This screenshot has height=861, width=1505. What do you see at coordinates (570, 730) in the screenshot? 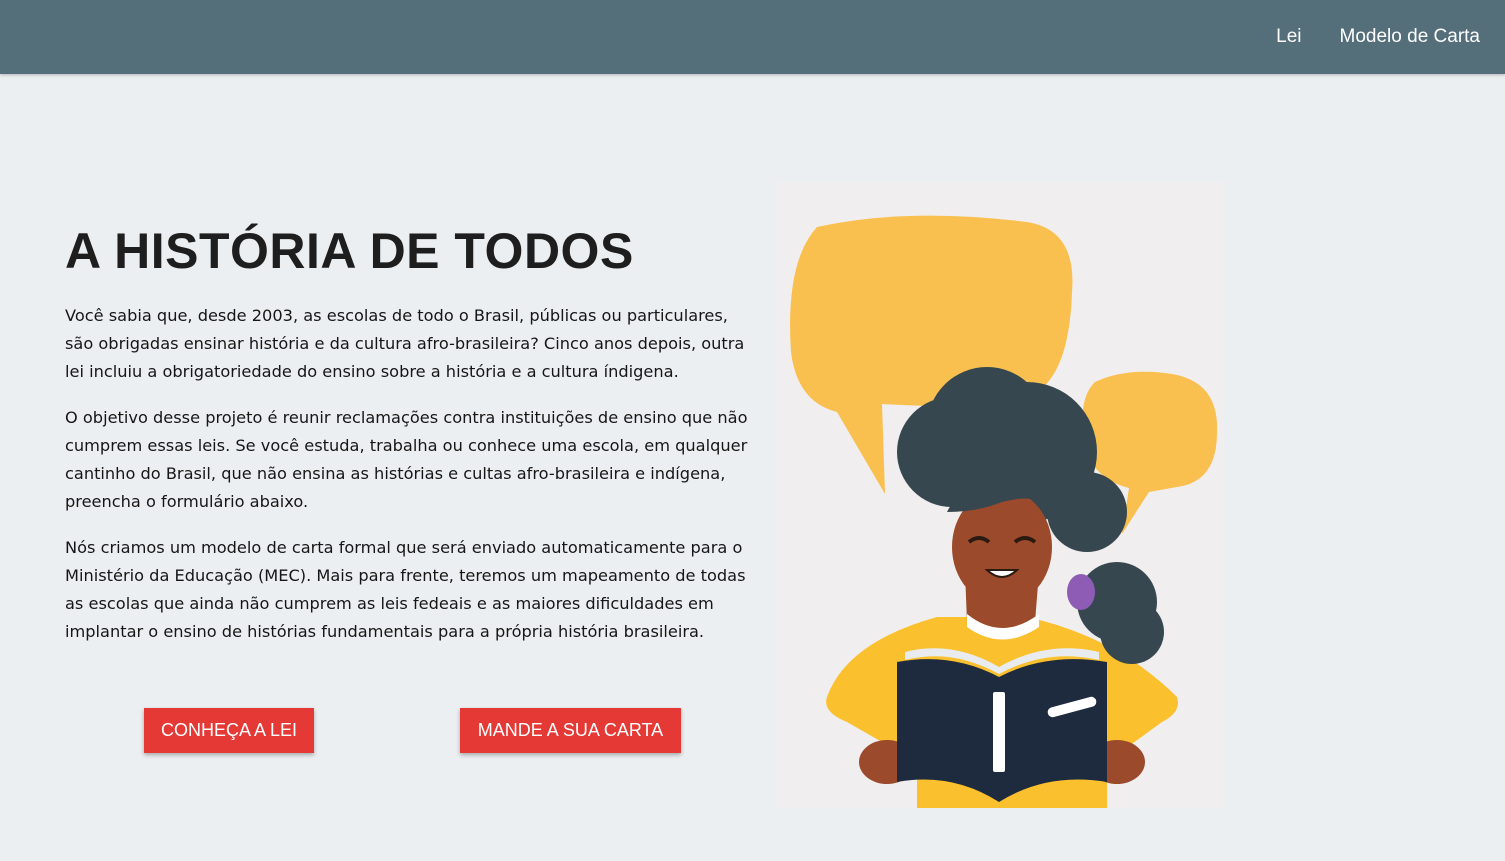
I see `mande-a-sua-carta-button: MANDE A SUA CARTA` at bounding box center [570, 730].